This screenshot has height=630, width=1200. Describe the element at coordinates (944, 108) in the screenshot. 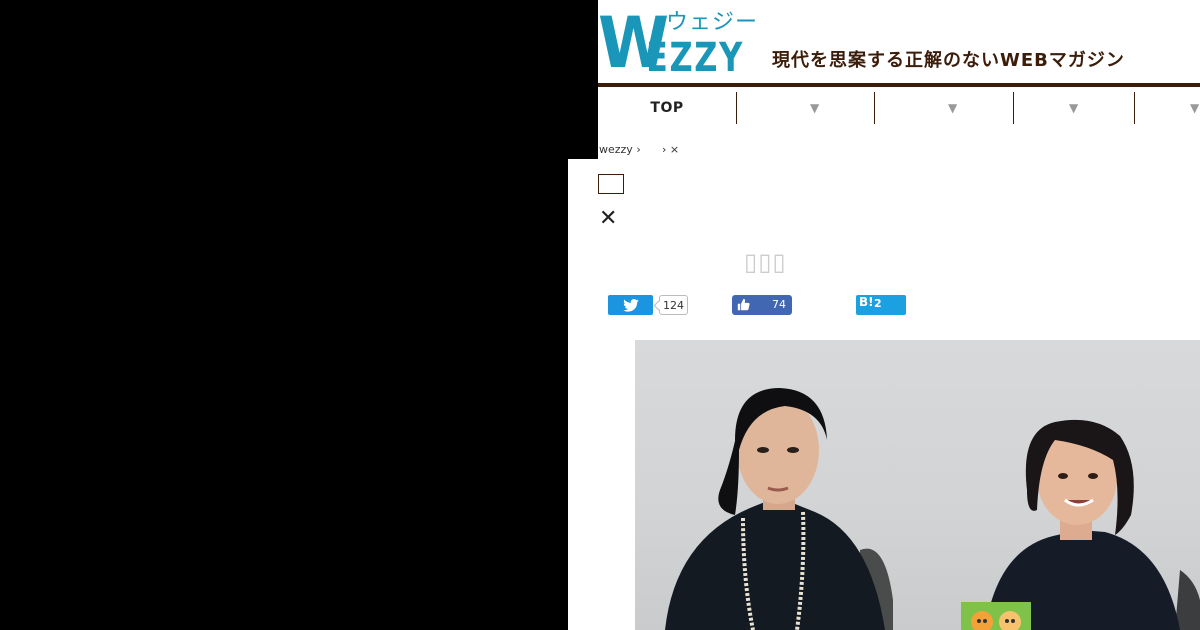

I see `nav-item-3: ▼` at that location.